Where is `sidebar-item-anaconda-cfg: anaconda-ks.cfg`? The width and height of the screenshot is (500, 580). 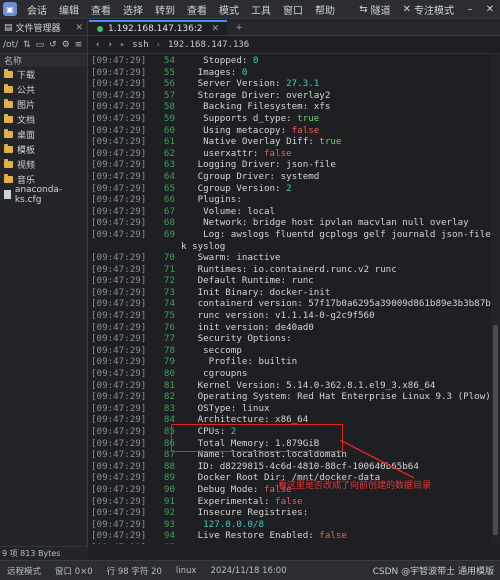 sidebar-item-anaconda-cfg: anaconda-ks.cfg is located at coordinates (43, 195).